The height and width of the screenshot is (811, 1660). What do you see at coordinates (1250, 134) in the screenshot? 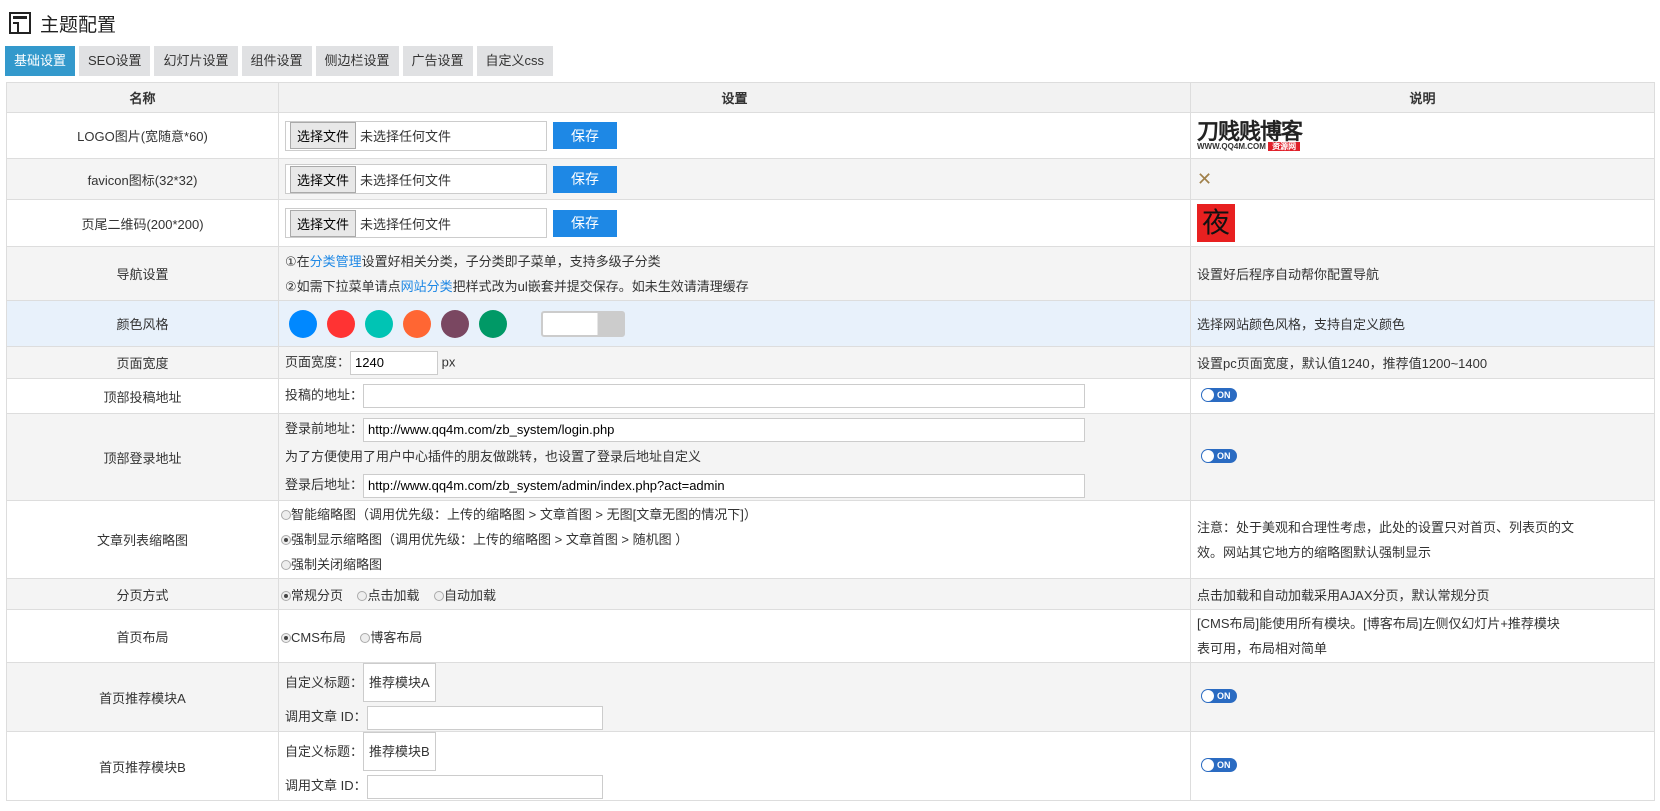
I see `logo-preview: 刀贱贱博客 WWW.QQ4M.COM 资源网` at bounding box center [1250, 134].